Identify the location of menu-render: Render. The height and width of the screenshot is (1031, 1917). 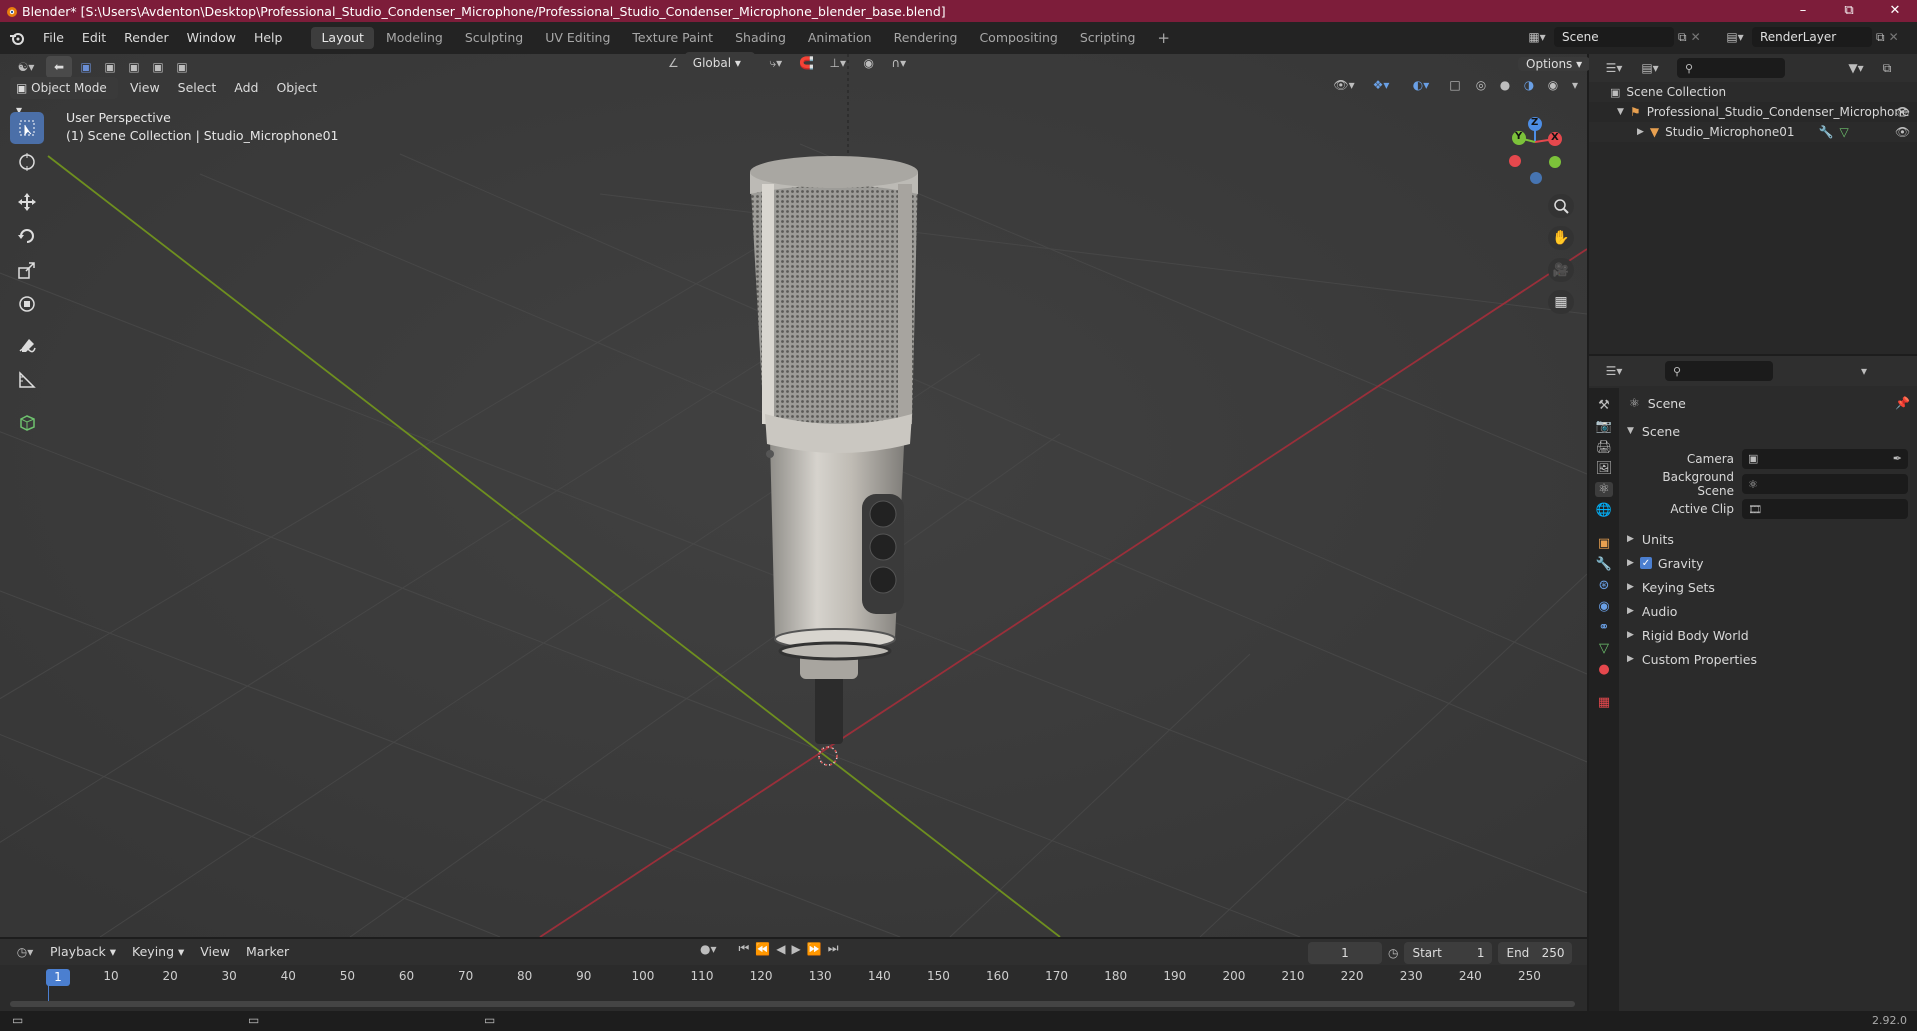
(146, 38).